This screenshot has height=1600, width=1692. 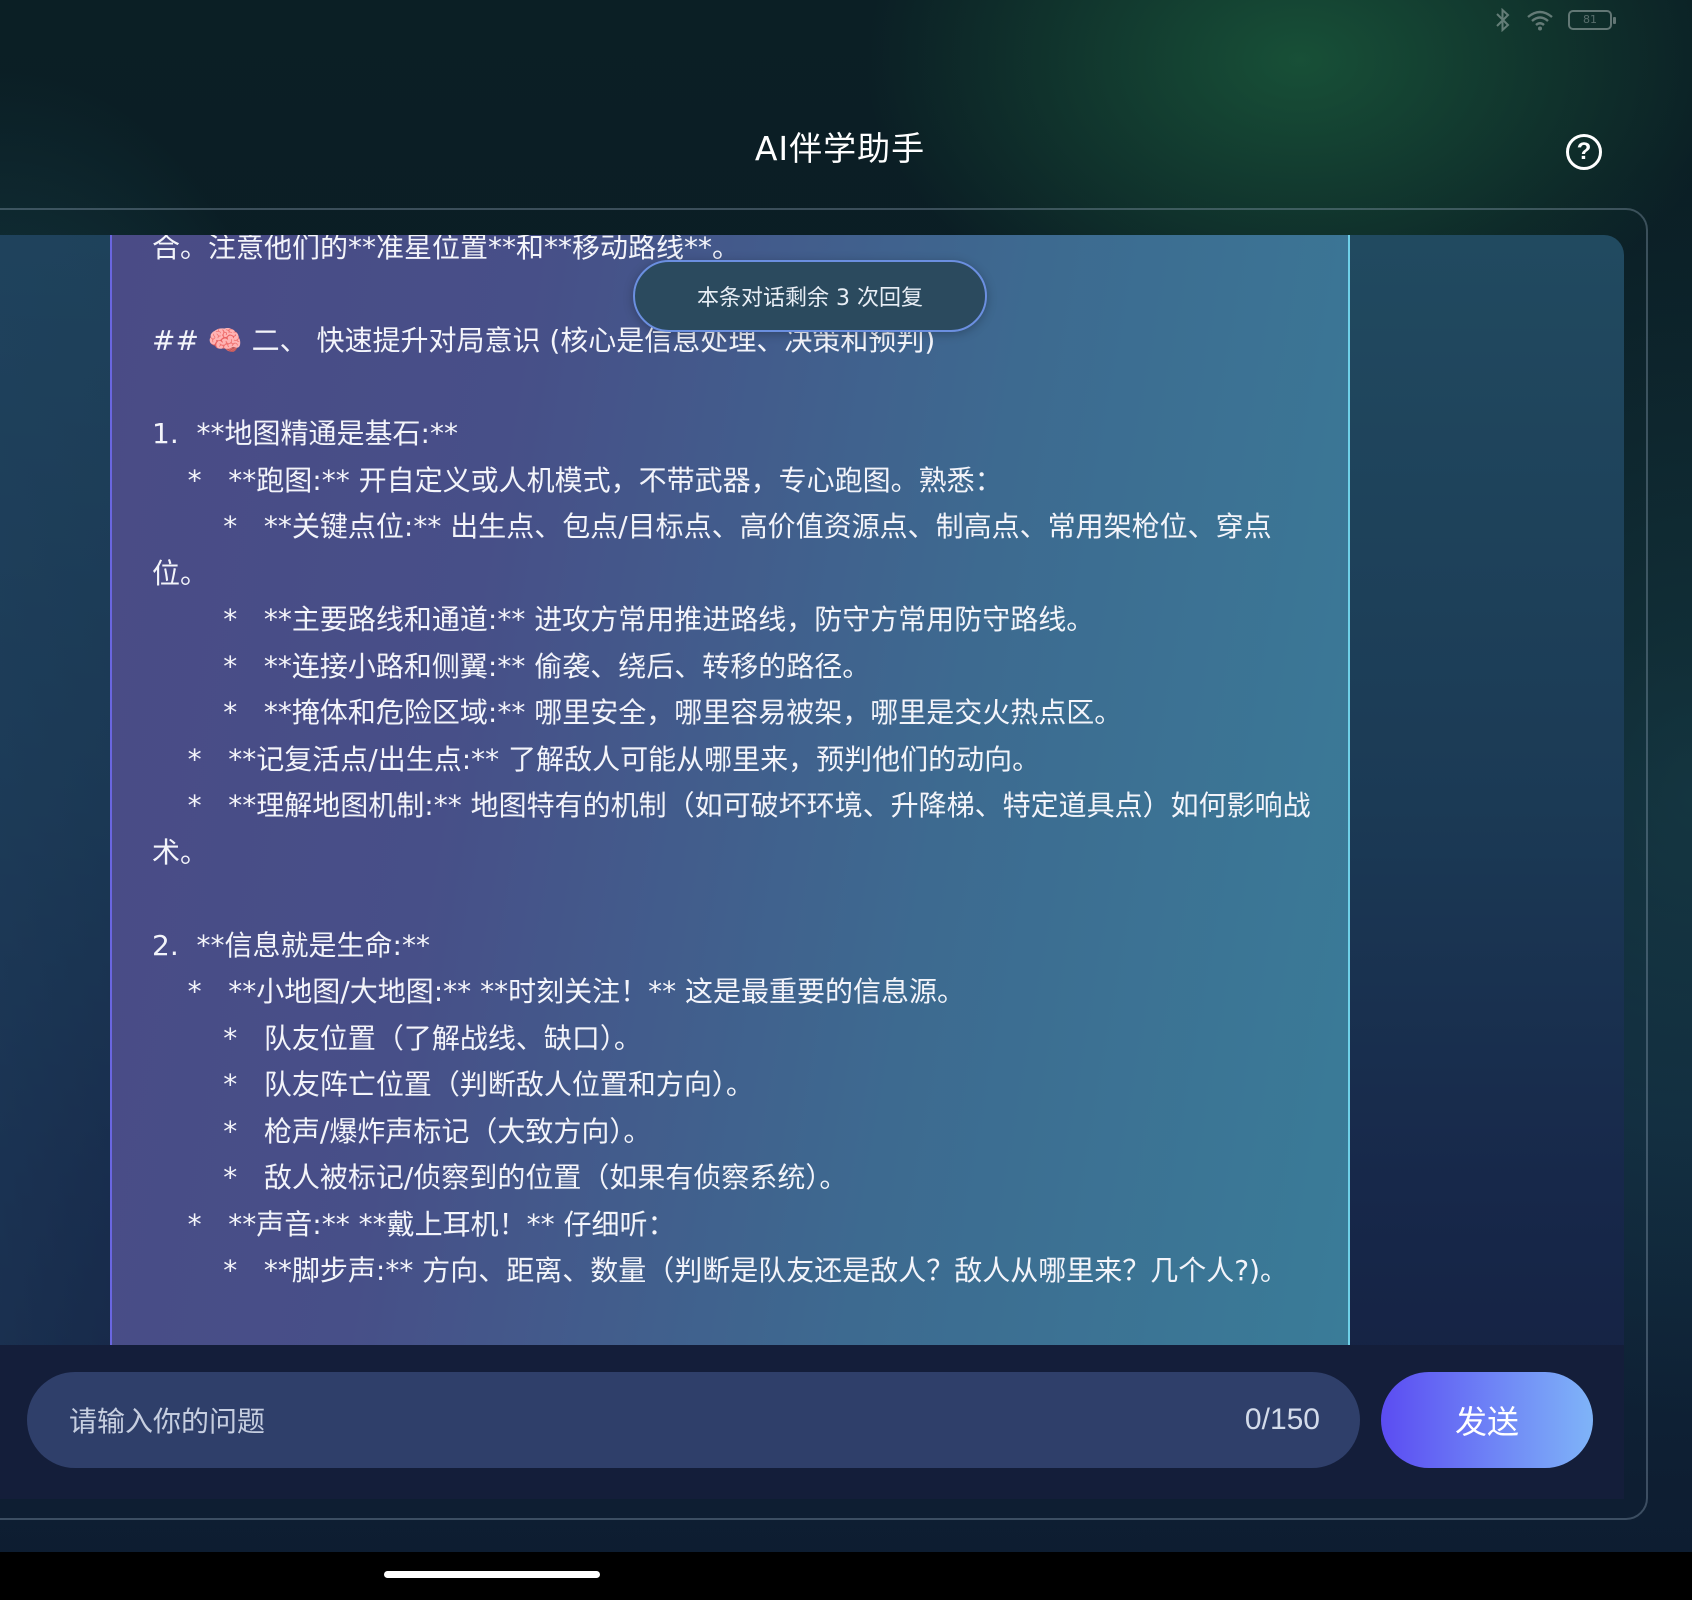 I want to click on remaining-replies-text: 本条对话剩余 3 次回复, so click(x=810, y=298).